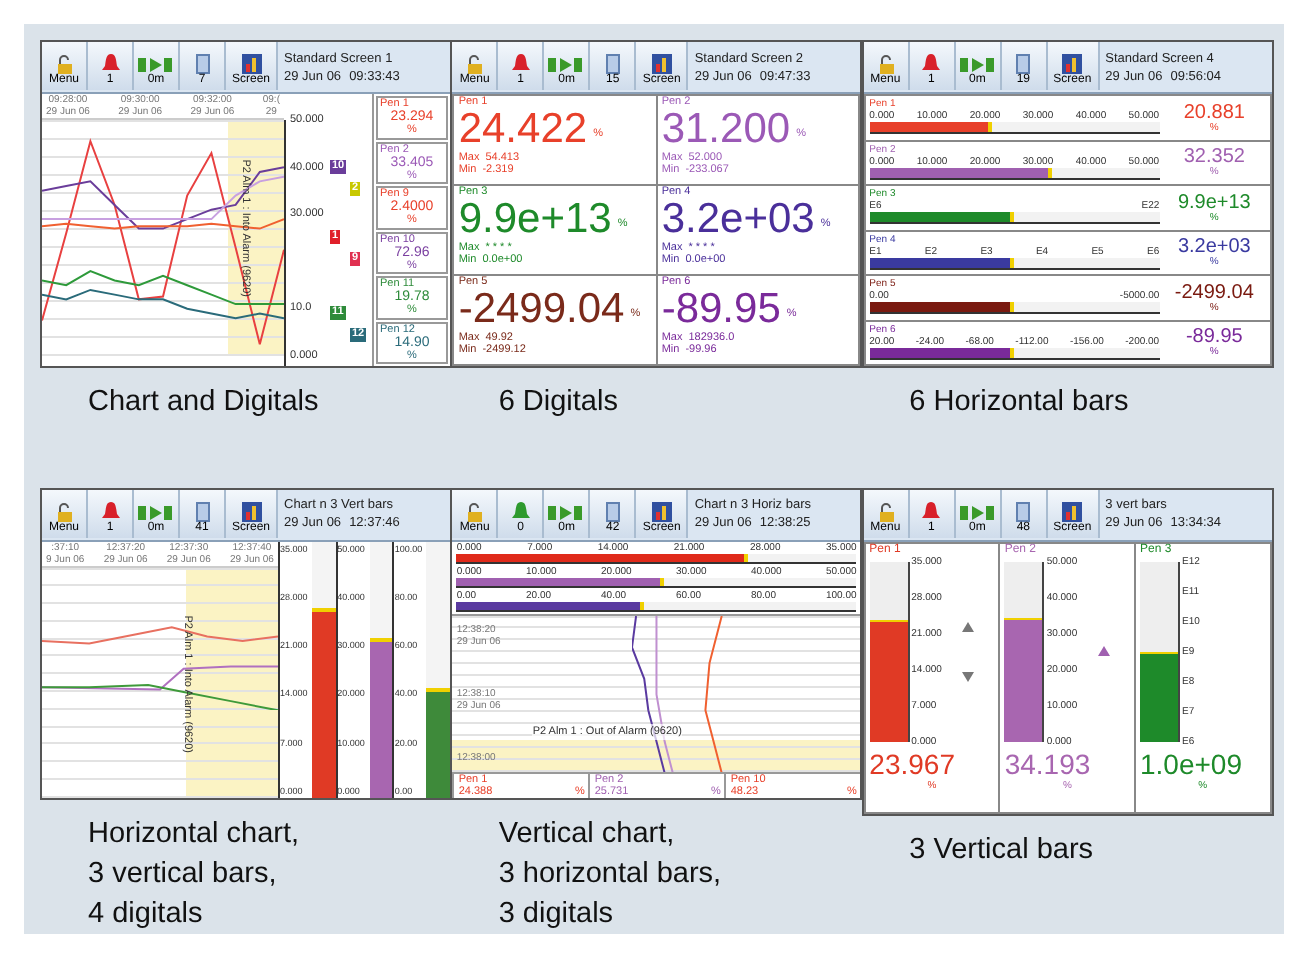 The height and width of the screenshot is (958, 1308). I want to click on pen-value: 23.967, so click(913, 763).